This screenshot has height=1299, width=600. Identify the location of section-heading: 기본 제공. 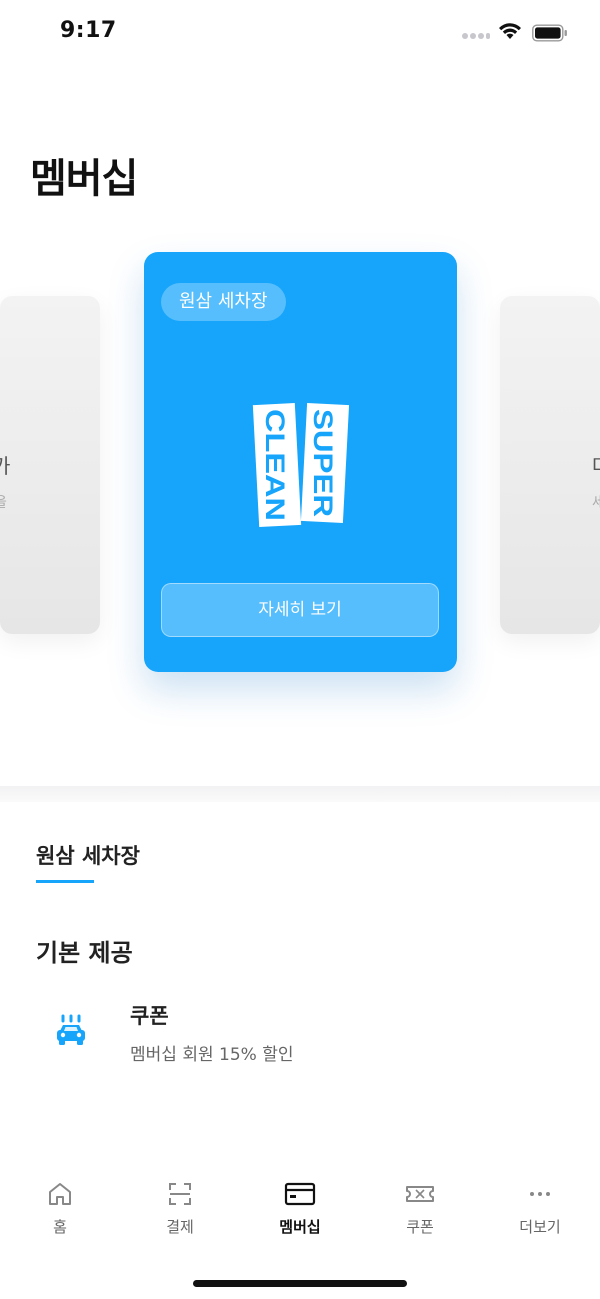
(84, 953).